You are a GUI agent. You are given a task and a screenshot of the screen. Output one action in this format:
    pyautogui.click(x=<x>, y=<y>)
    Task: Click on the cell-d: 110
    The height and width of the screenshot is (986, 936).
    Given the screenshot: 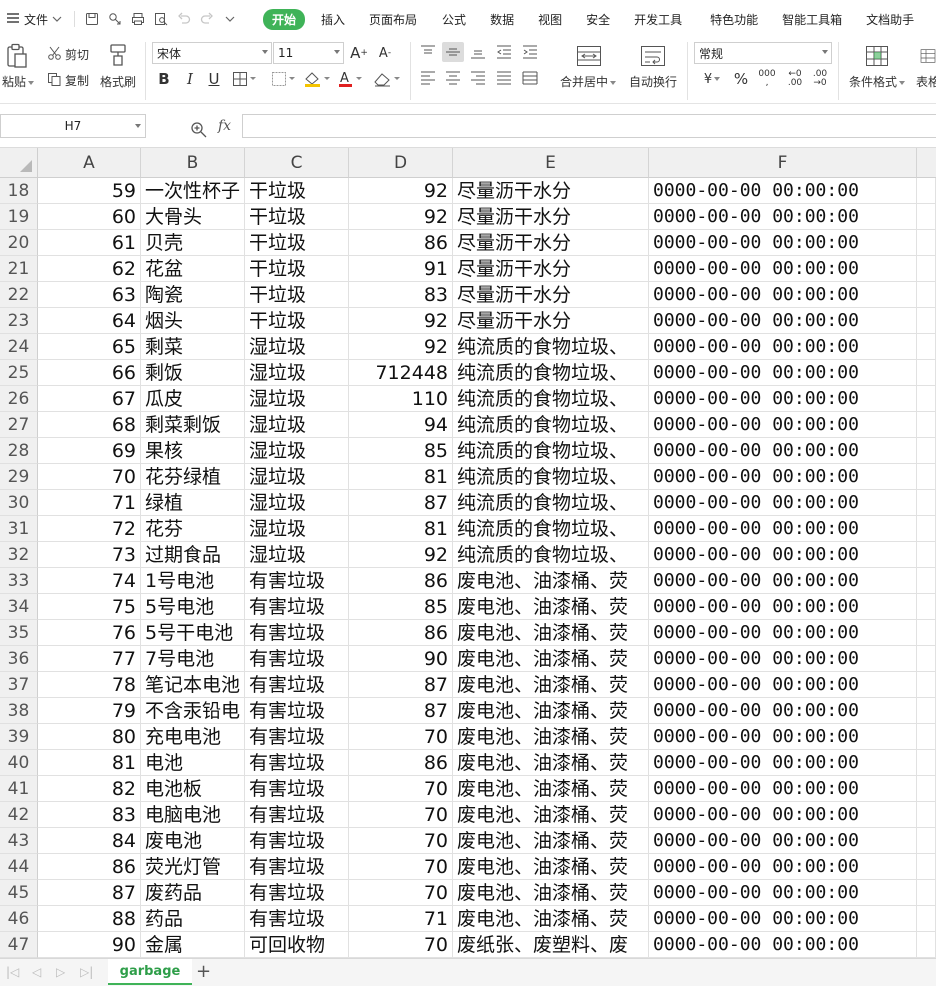 What is the action you would take?
    pyautogui.click(x=401, y=399)
    